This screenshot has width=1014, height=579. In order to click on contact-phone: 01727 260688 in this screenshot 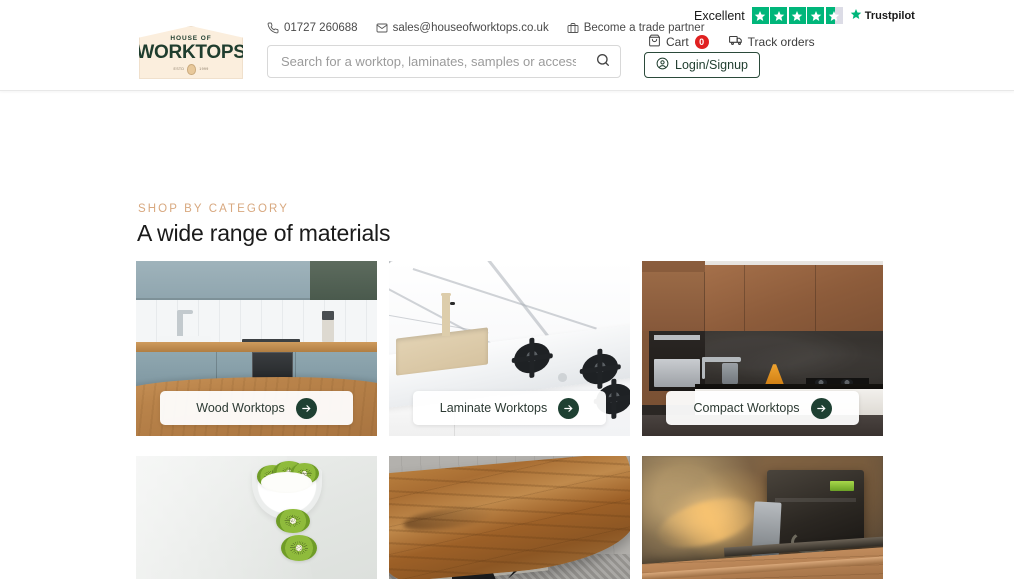, I will do `click(312, 28)`.